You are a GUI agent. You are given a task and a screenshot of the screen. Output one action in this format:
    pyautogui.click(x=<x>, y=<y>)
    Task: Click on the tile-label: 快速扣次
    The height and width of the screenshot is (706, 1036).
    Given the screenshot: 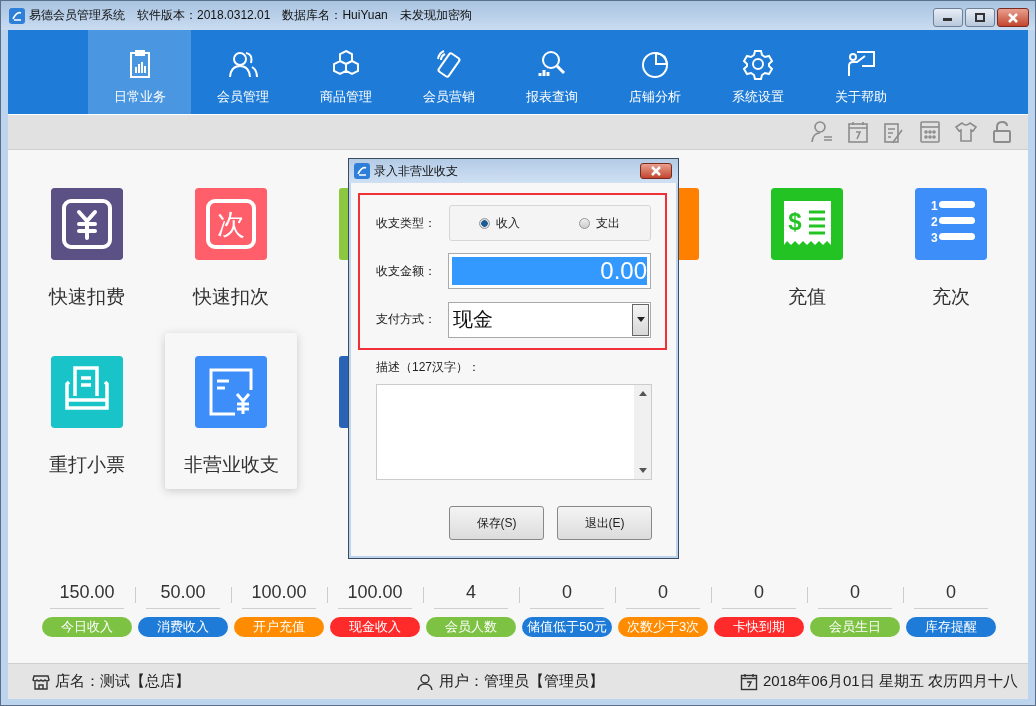 What is the action you would take?
    pyautogui.click(x=231, y=297)
    